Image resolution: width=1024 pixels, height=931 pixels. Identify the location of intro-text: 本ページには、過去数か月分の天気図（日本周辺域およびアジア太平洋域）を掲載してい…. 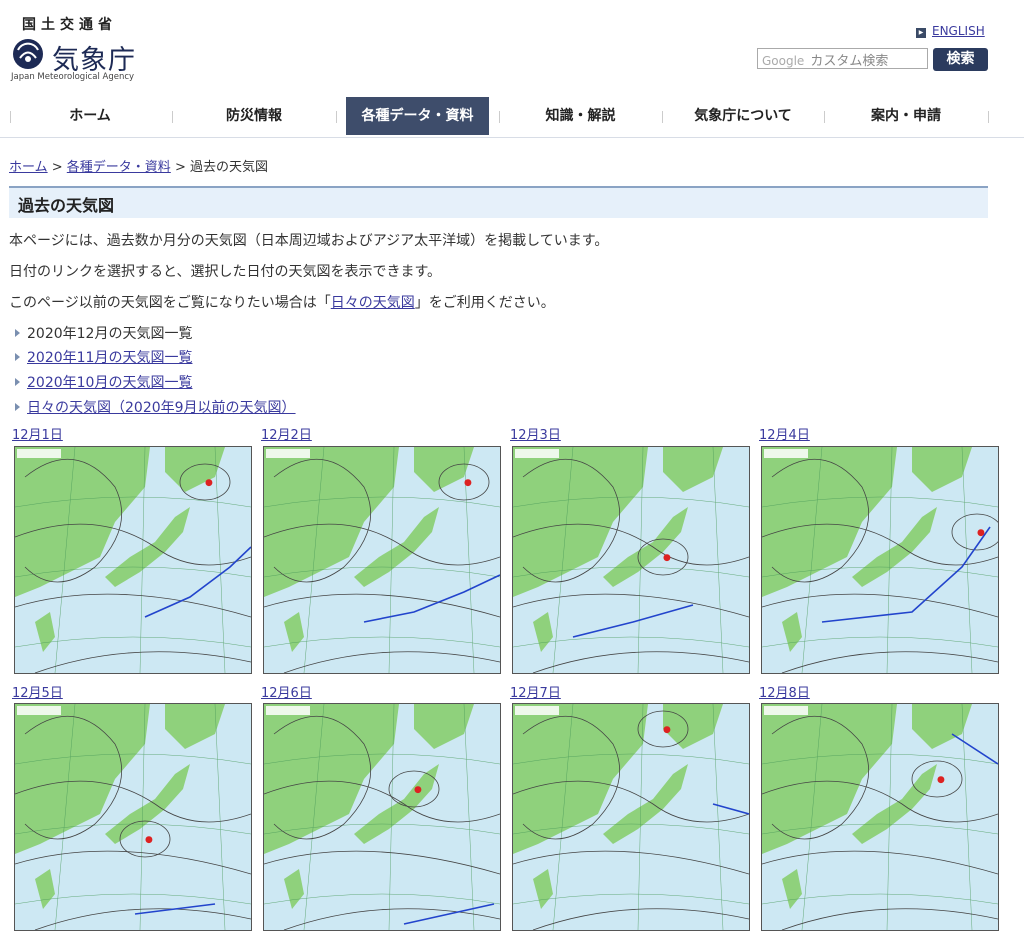
(309, 241).